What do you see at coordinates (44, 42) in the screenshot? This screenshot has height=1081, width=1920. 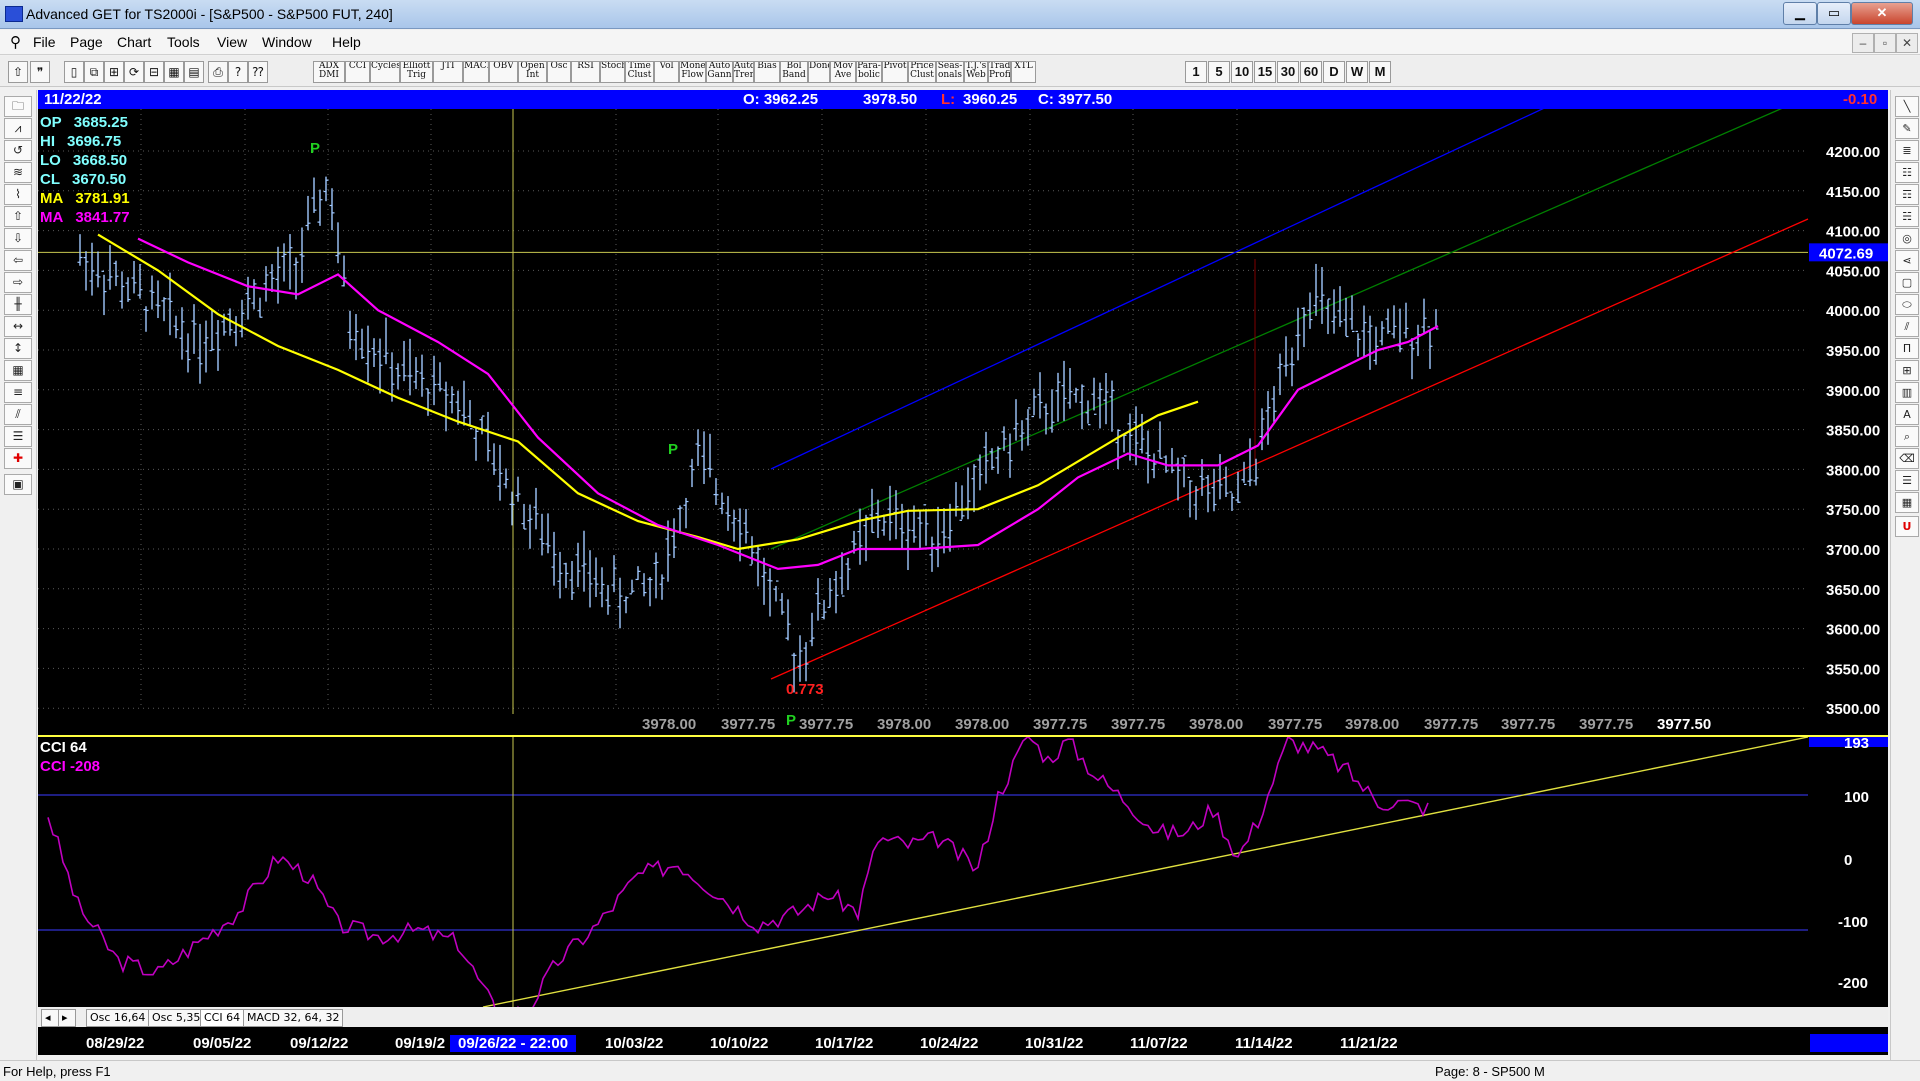 I see `menu-file: File` at bounding box center [44, 42].